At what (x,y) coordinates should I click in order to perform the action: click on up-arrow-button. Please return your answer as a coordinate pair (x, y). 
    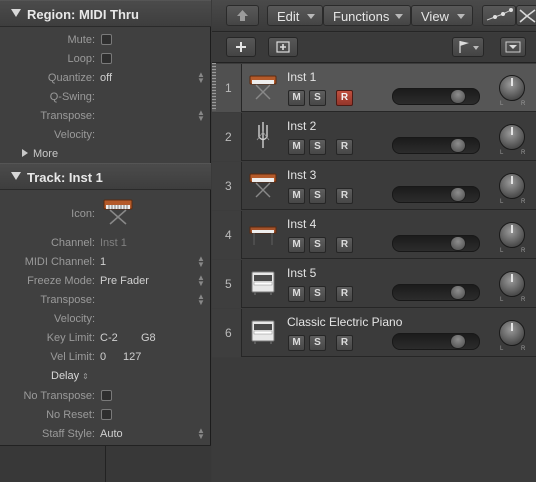
    Looking at the image, I should click on (242, 15).